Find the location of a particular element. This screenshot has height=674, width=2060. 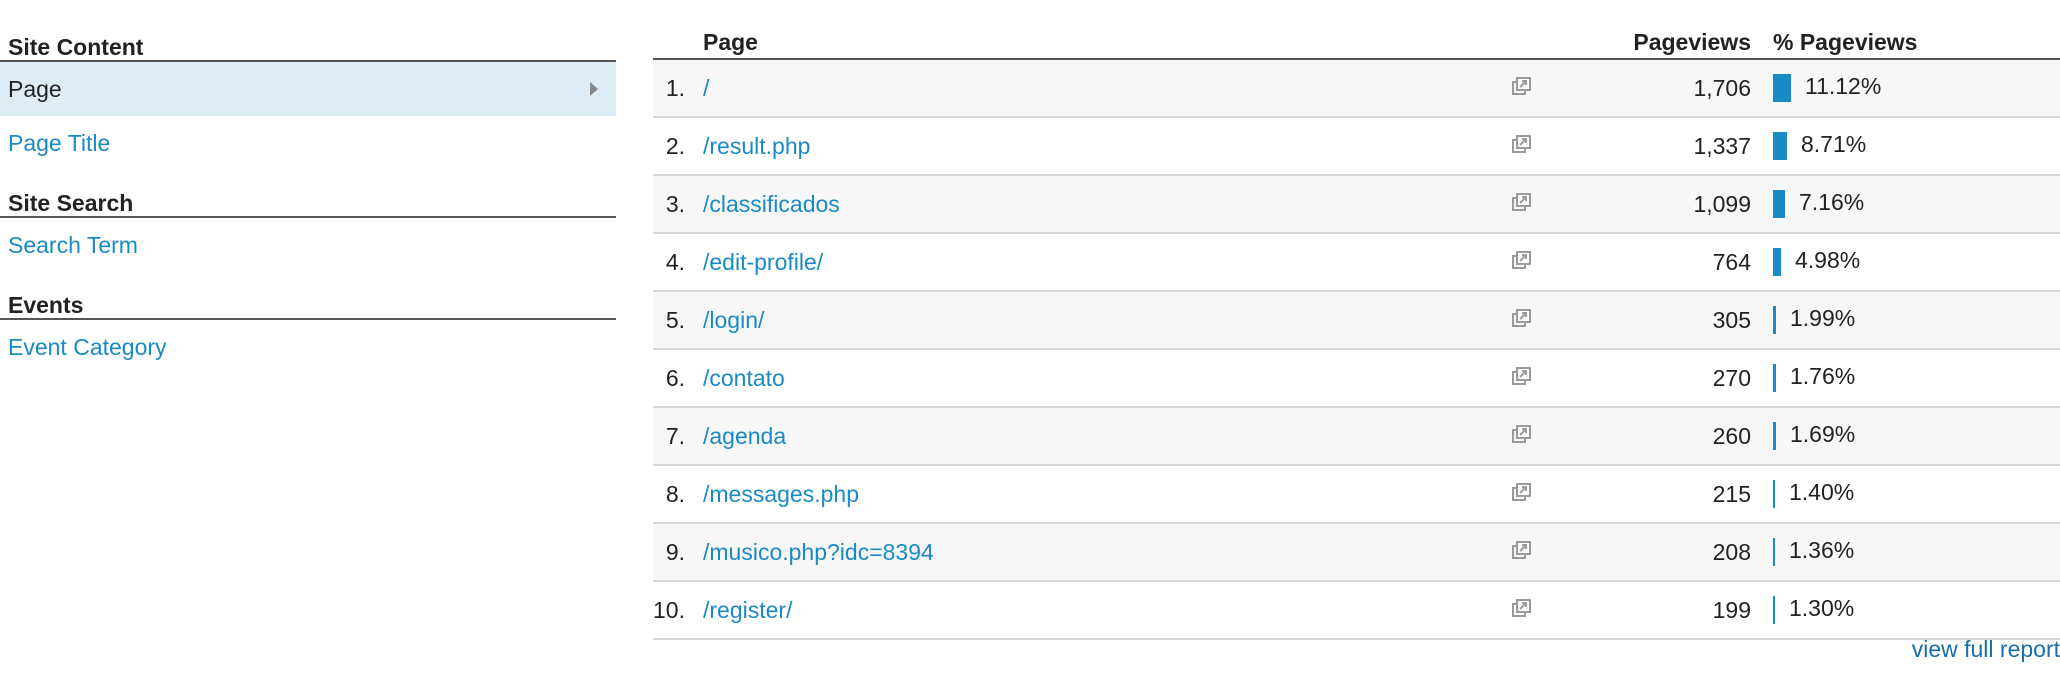

row-number: 8. is located at coordinates (675, 494).